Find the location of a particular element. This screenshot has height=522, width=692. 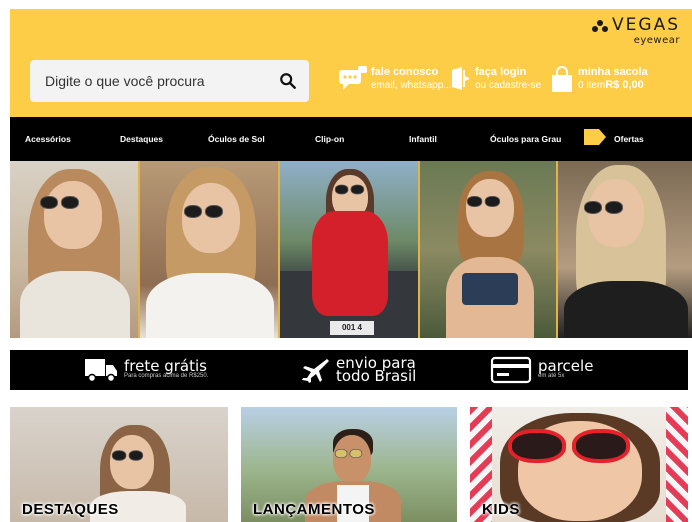

nav-item-destaques: Destaques is located at coordinates (141, 139).